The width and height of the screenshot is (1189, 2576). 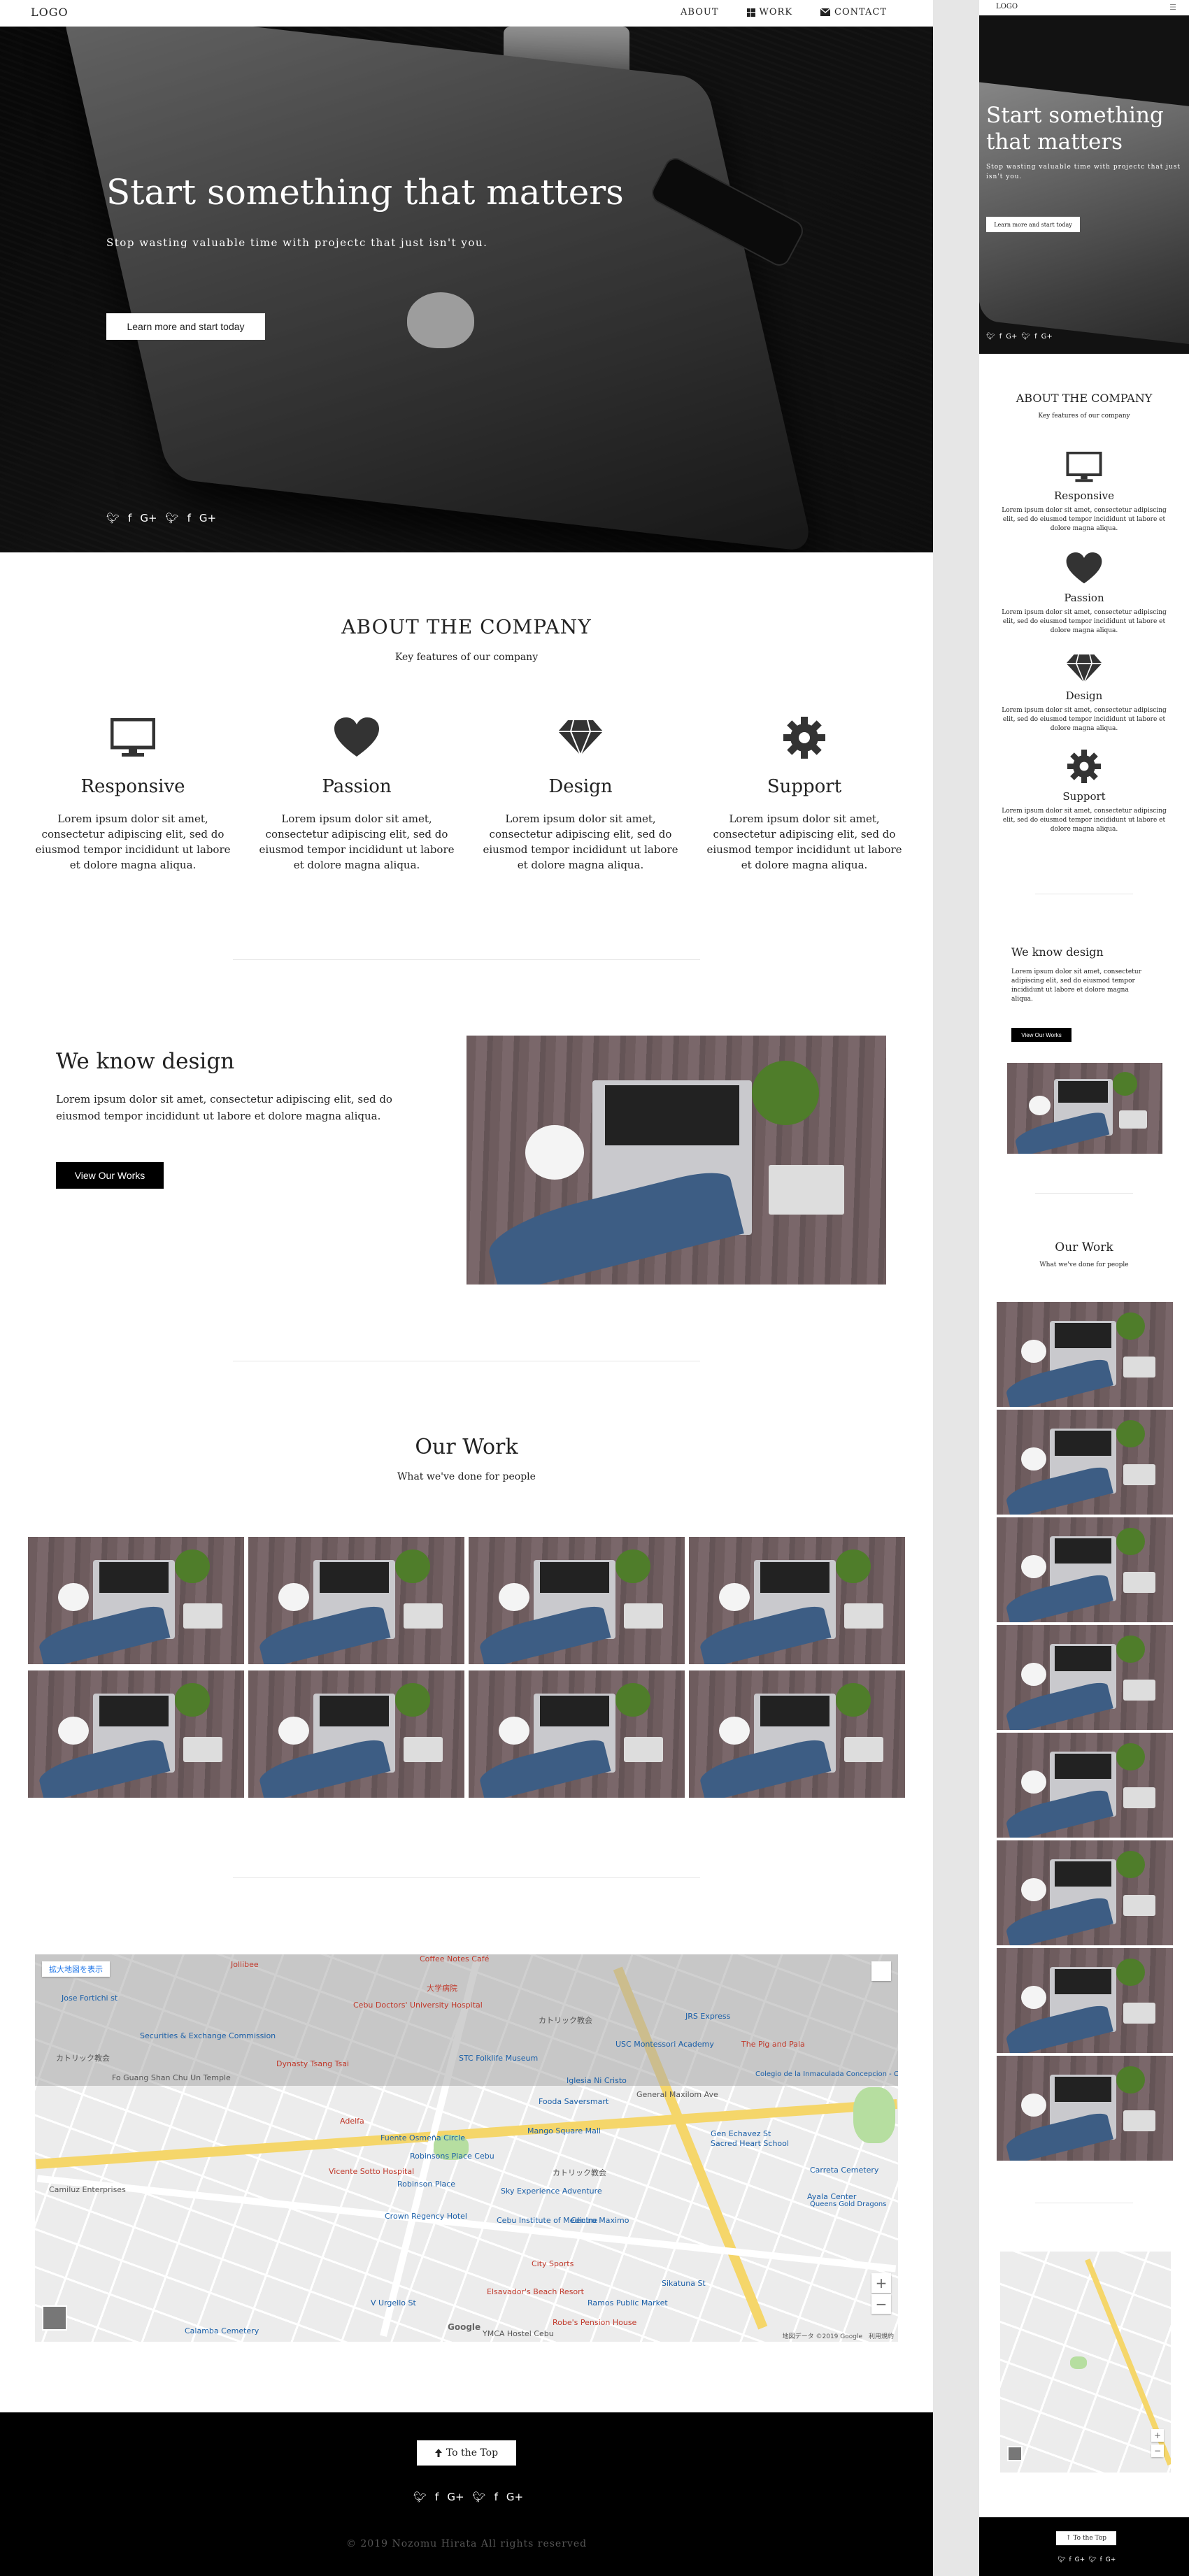 I want to click on about-subtitle: Key features of our company, so click(x=467, y=657).